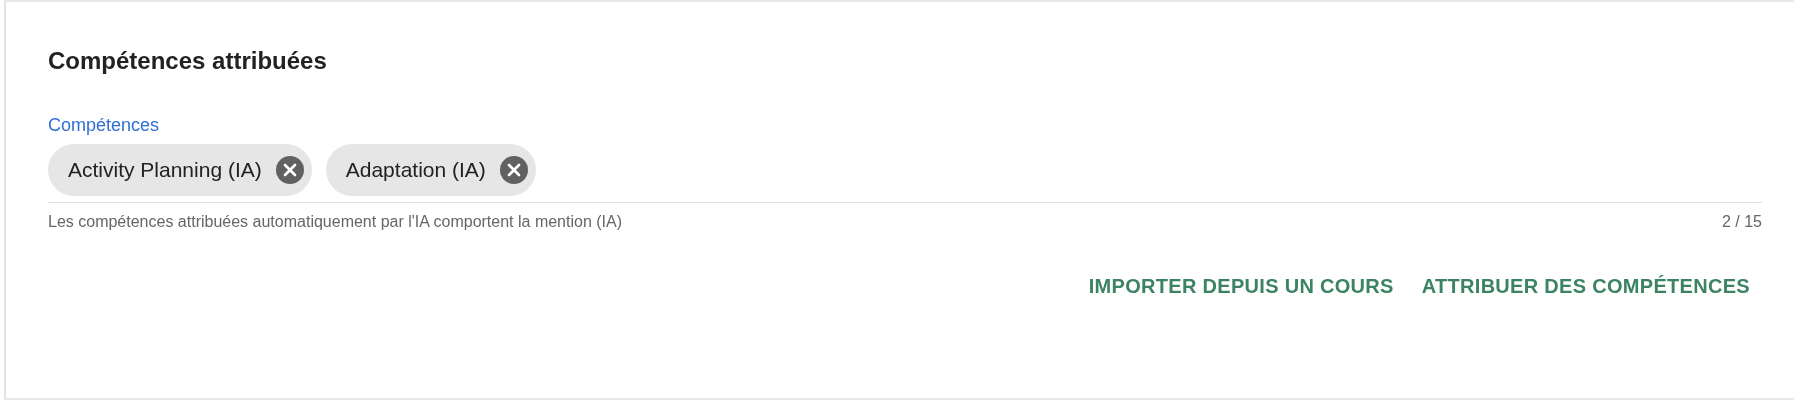 The width and height of the screenshot is (1794, 402). What do you see at coordinates (1585, 286) in the screenshot?
I see `text-button: ATTRIBUER DES COMPÉTENCES` at bounding box center [1585, 286].